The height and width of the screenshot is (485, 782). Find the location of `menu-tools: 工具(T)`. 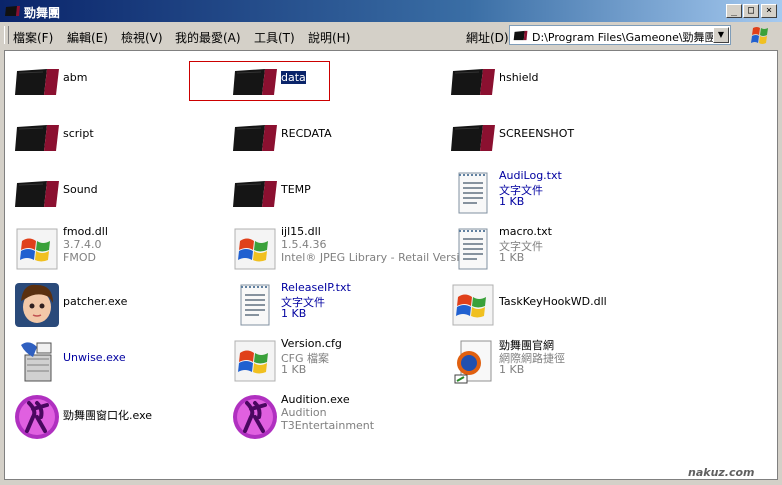

menu-tools: 工具(T) is located at coordinates (274, 37).